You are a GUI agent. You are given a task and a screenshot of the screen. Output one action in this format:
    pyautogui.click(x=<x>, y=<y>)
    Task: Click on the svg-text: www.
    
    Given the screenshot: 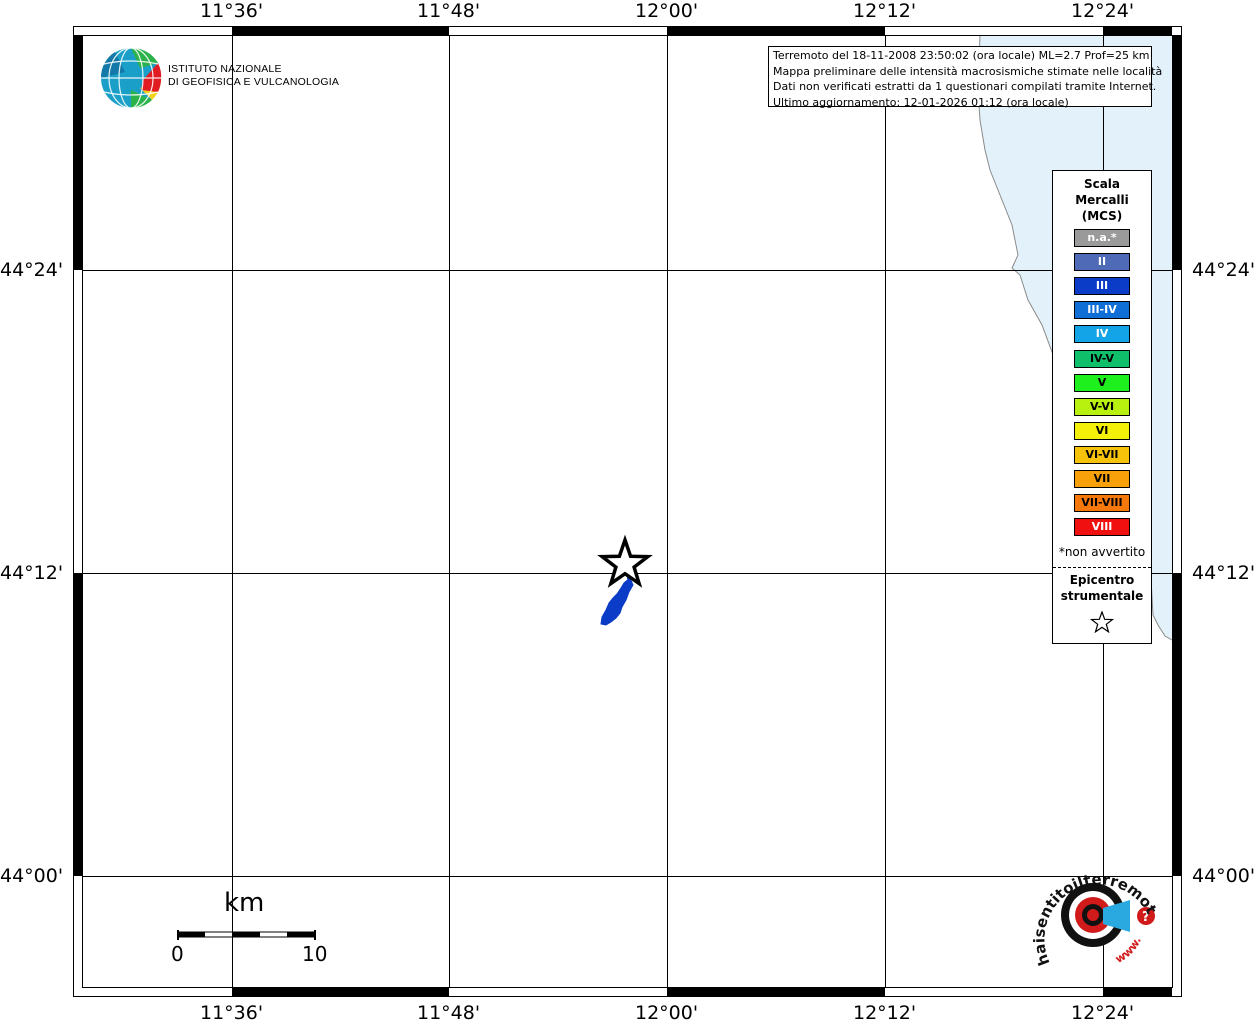 What is the action you would take?
    pyautogui.click(x=1128, y=950)
    